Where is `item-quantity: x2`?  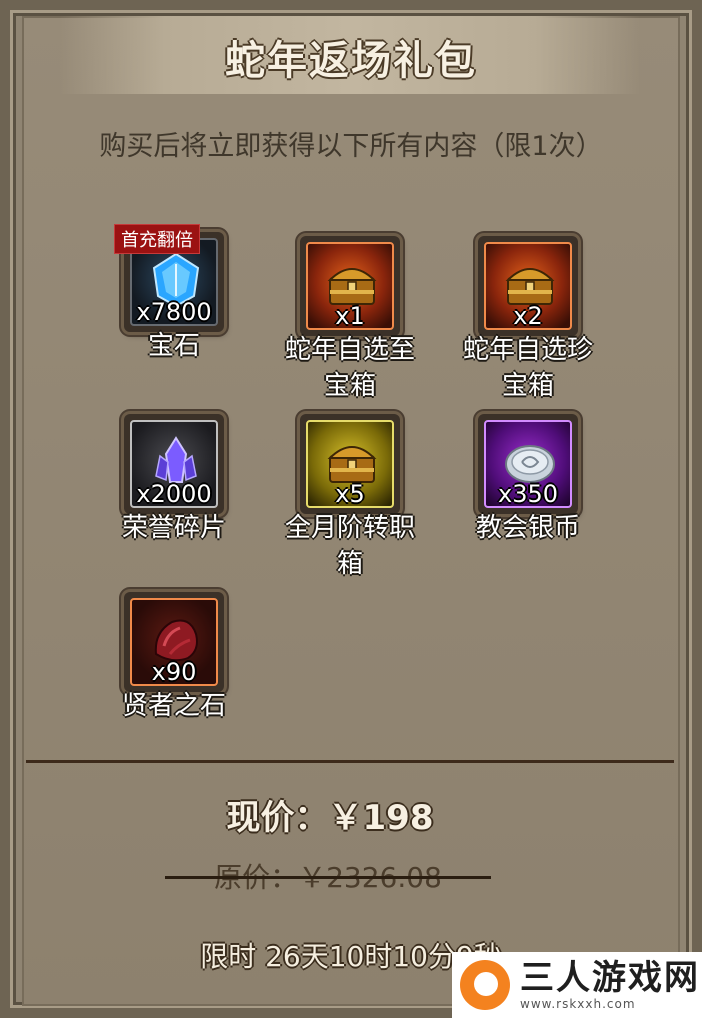
item-quantity: x2 is located at coordinates (528, 316).